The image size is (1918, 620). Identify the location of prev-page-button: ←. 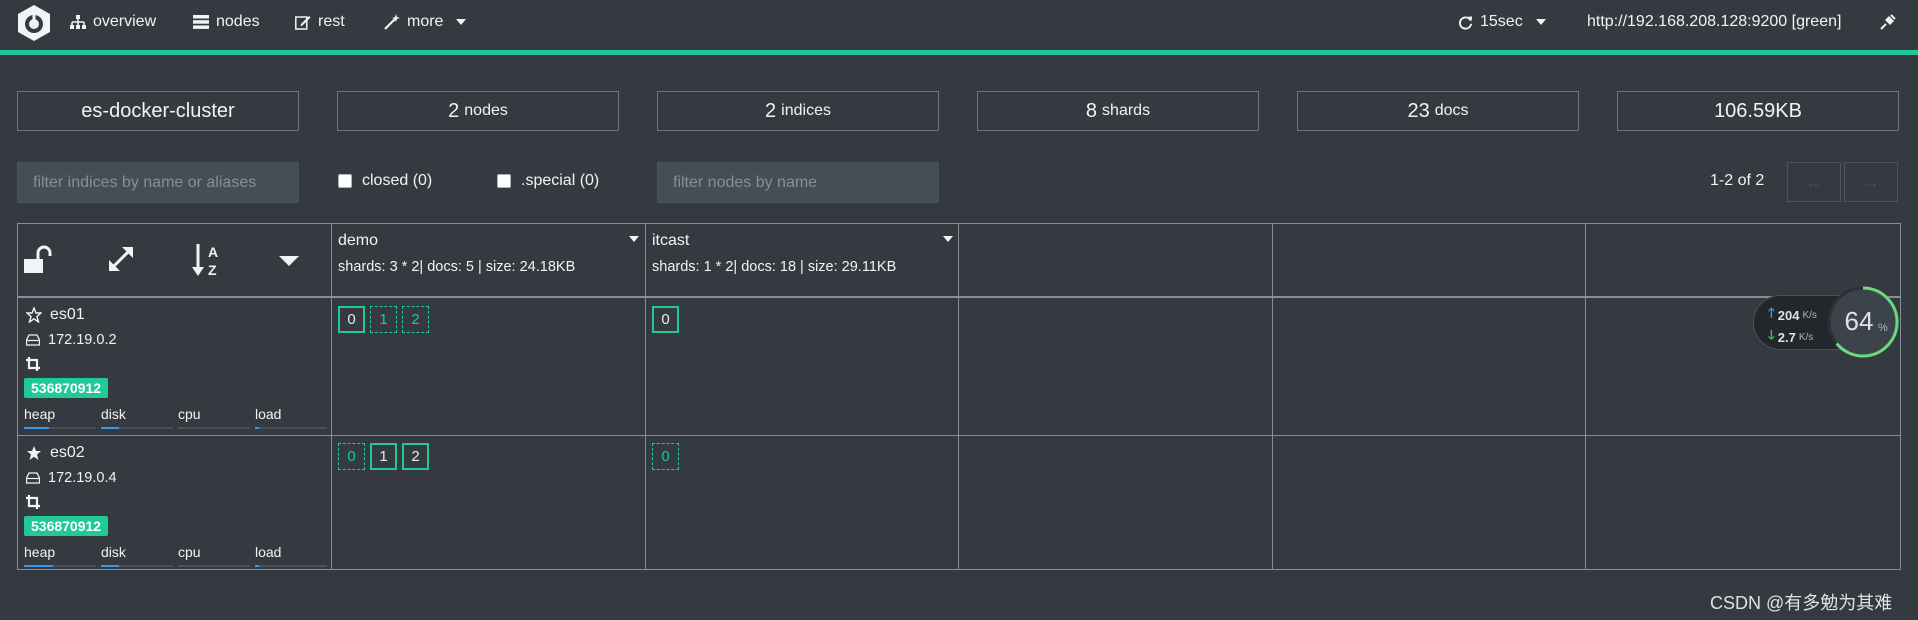
(1814, 182).